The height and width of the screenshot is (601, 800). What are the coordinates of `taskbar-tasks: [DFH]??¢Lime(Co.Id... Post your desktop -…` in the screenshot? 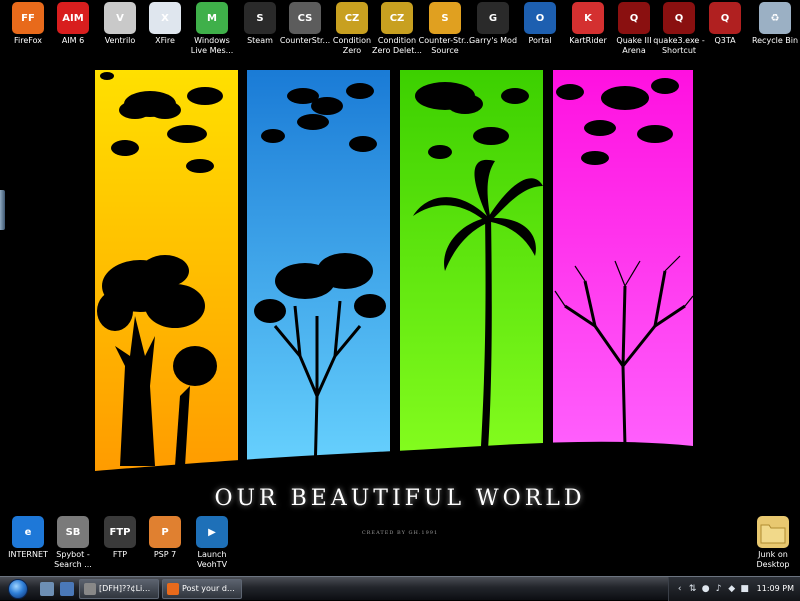 It's located at (159, 588).